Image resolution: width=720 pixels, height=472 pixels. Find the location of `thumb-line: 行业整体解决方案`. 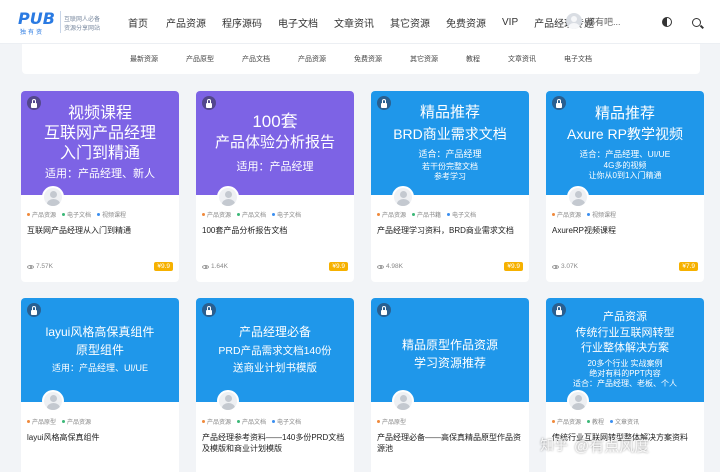

thumb-line: 行业整体解决方案 is located at coordinates (625, 348).